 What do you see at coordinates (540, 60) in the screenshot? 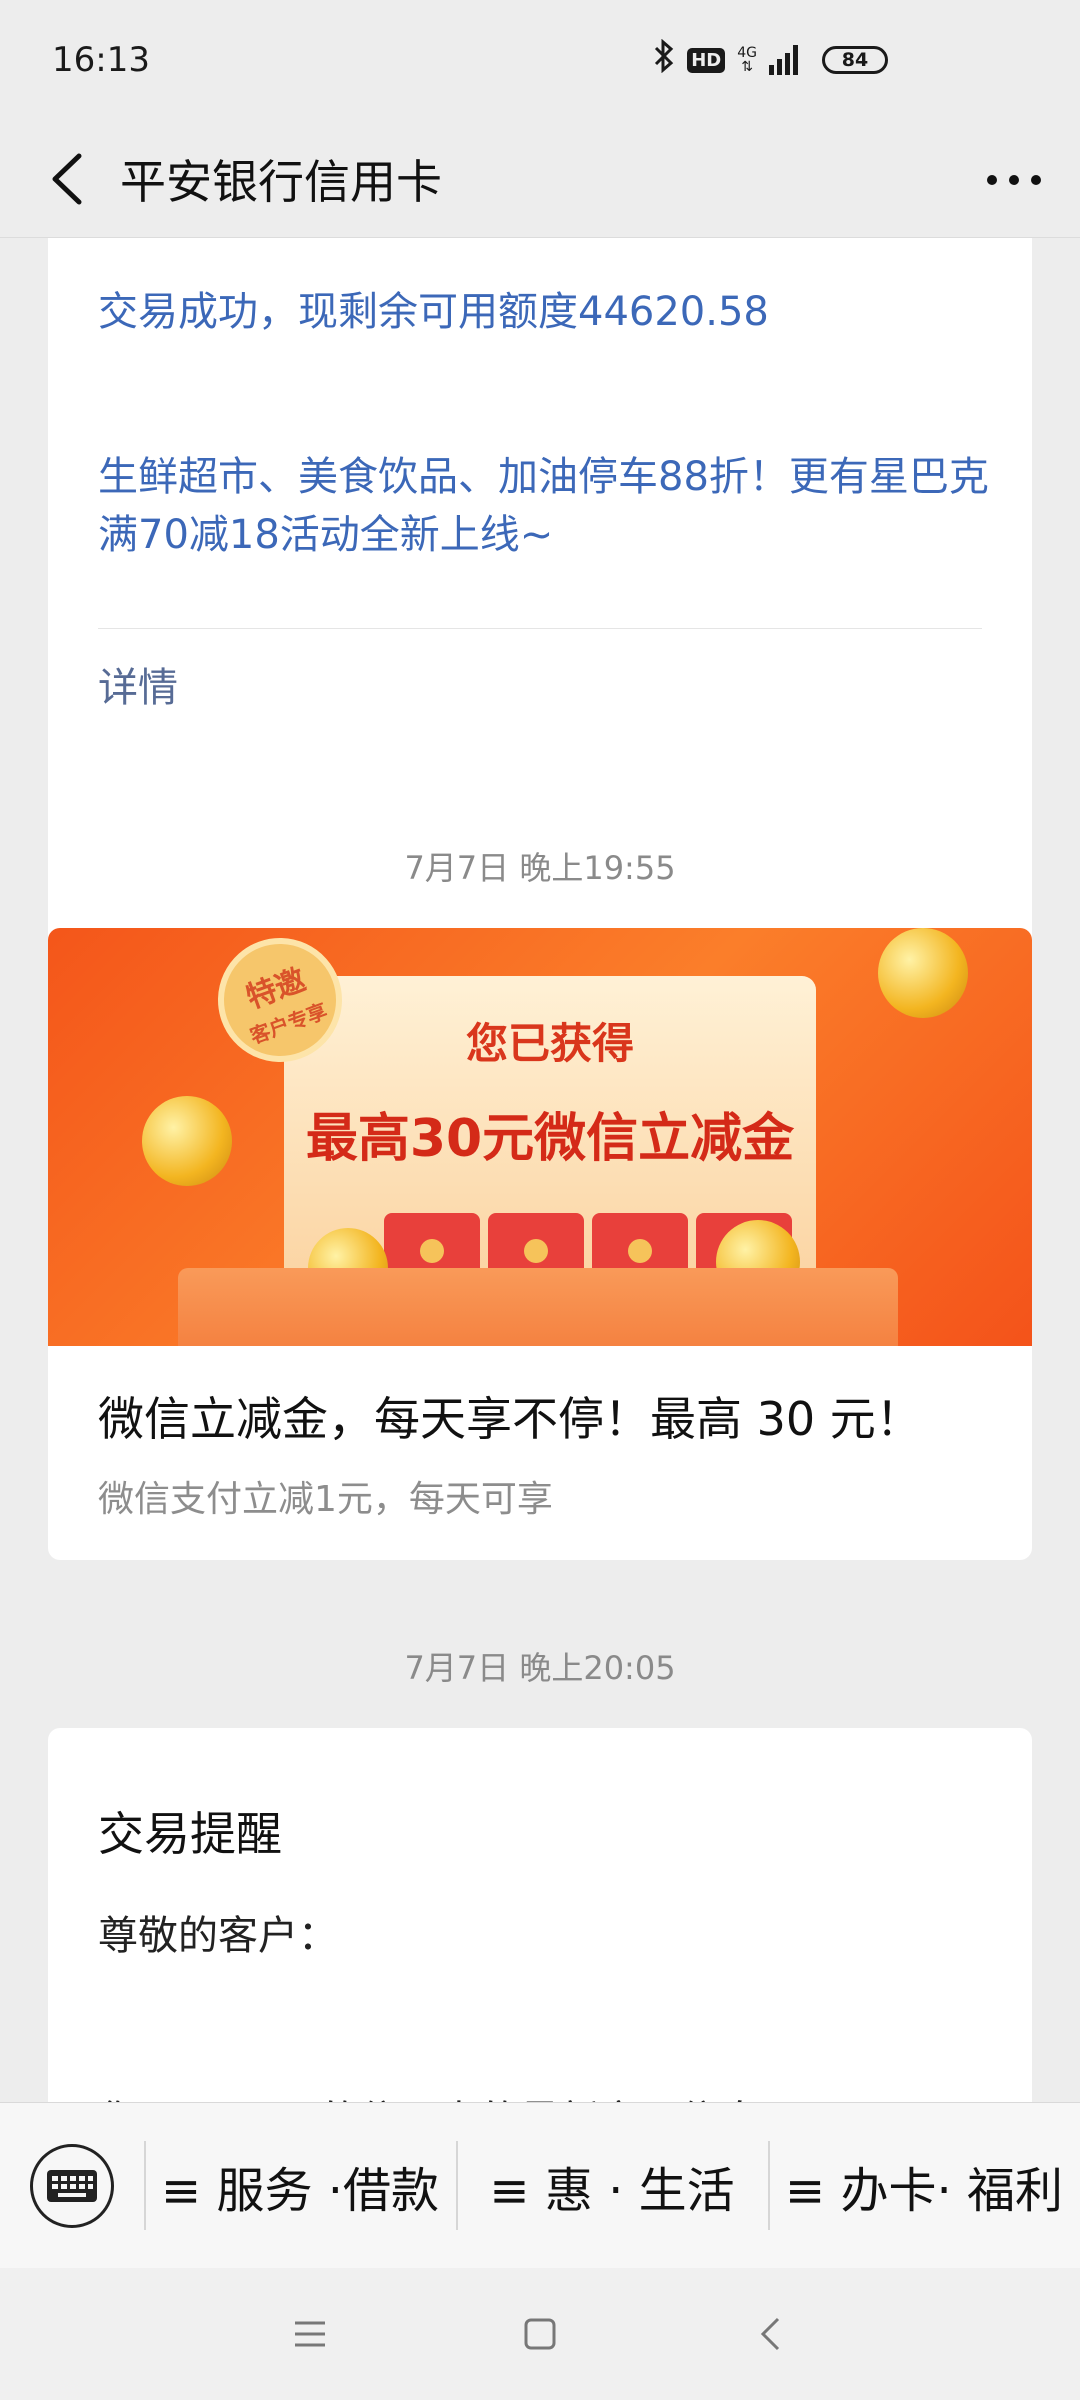
I see `status-bar: 16:13 HD 4G ⇅ 84` at bounding box center [540, 60].